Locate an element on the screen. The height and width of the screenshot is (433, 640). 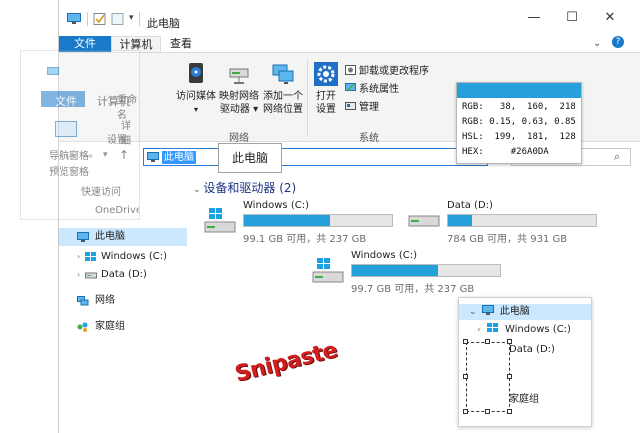
settings-gear-icon is located at coordinates (326, 74).